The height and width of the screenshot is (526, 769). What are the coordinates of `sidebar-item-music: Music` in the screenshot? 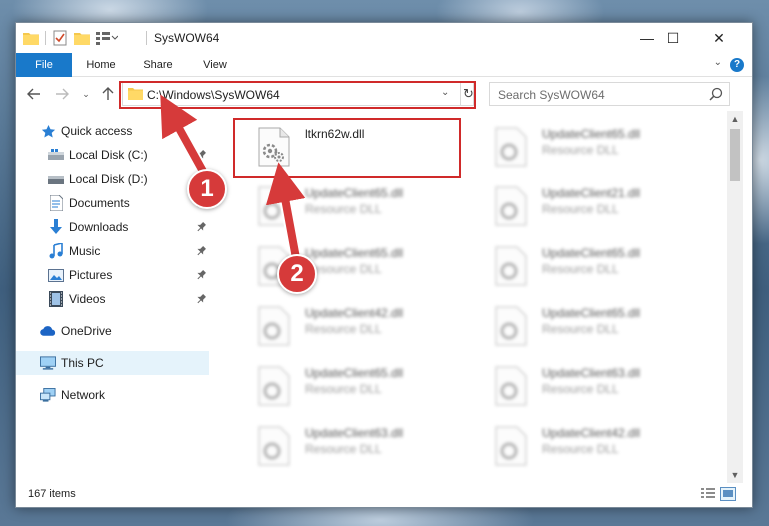 It's located at (112, 251).